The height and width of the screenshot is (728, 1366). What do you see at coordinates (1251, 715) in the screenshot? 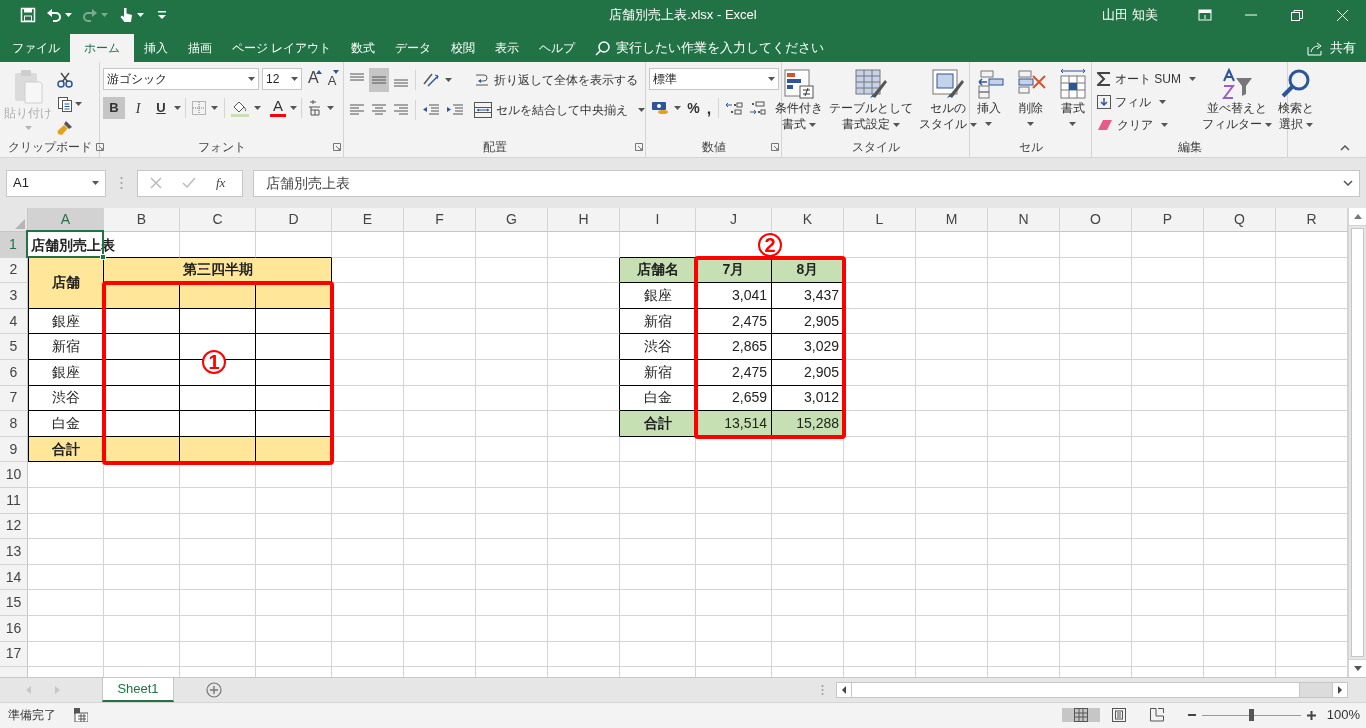
I see `zoom-slider` at bounding box center [1251, 715].